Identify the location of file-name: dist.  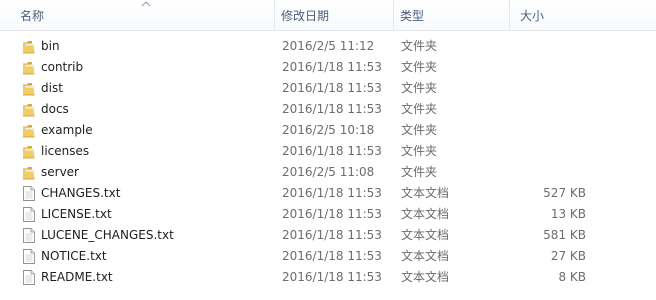
(52, 88).